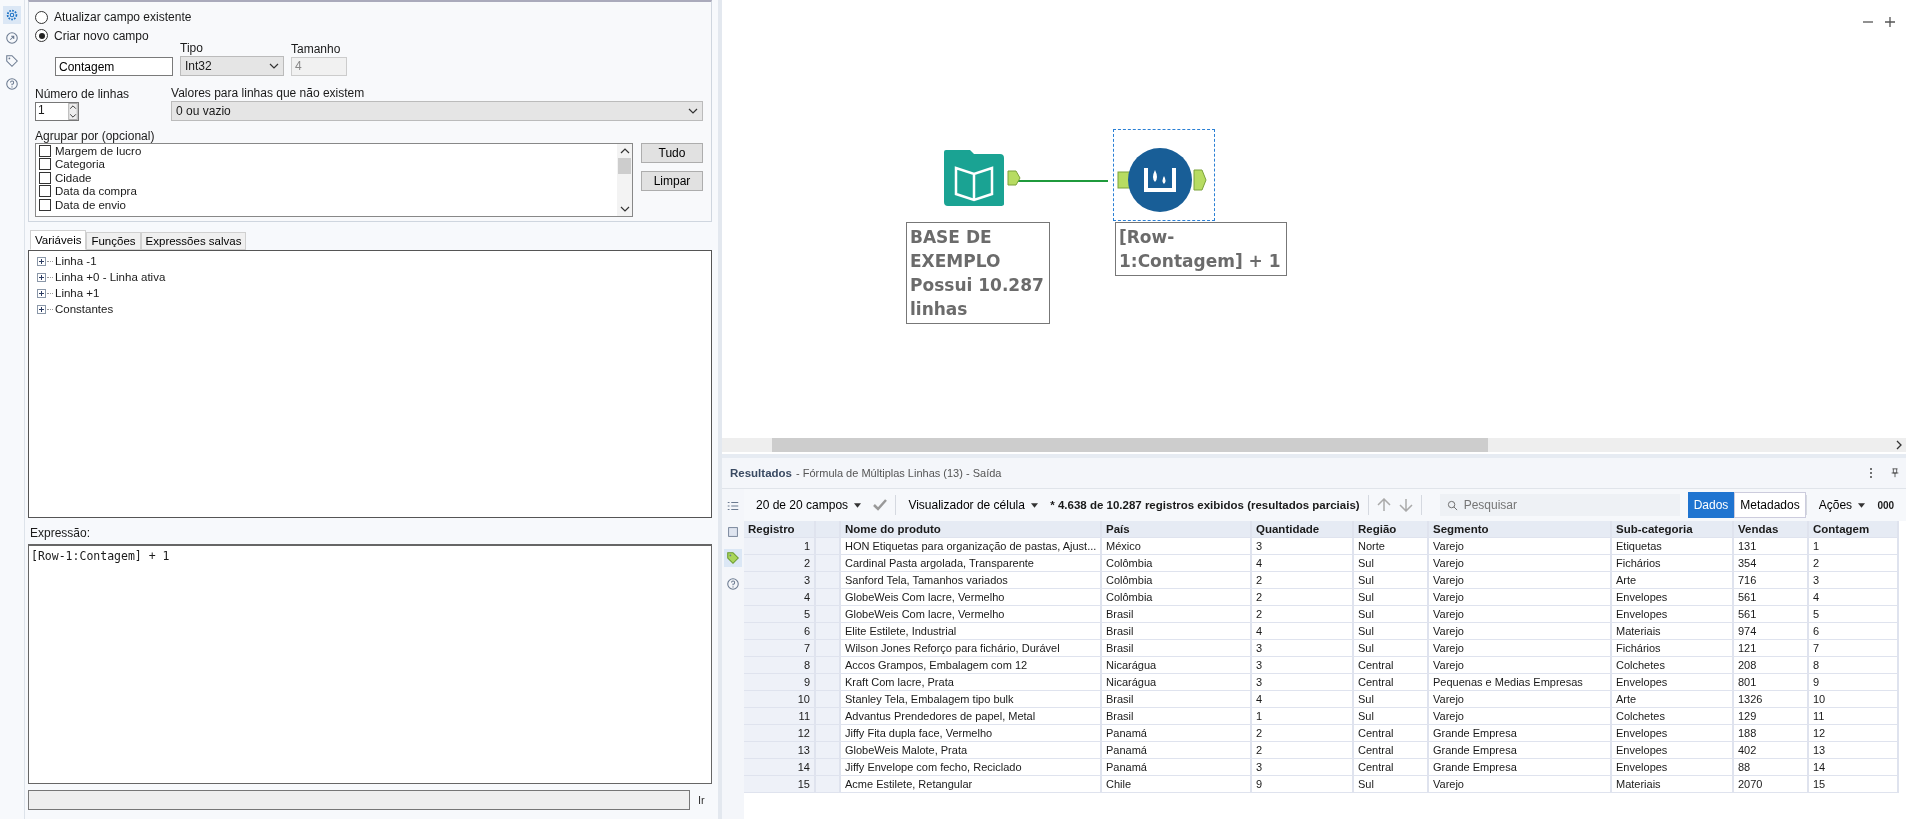 The width and height of the screenshot is (1906, 819). What do you see at coordinates (1177, 529) in the screenshot?
I see `column-header: País` at bounding box center [1177, 529].